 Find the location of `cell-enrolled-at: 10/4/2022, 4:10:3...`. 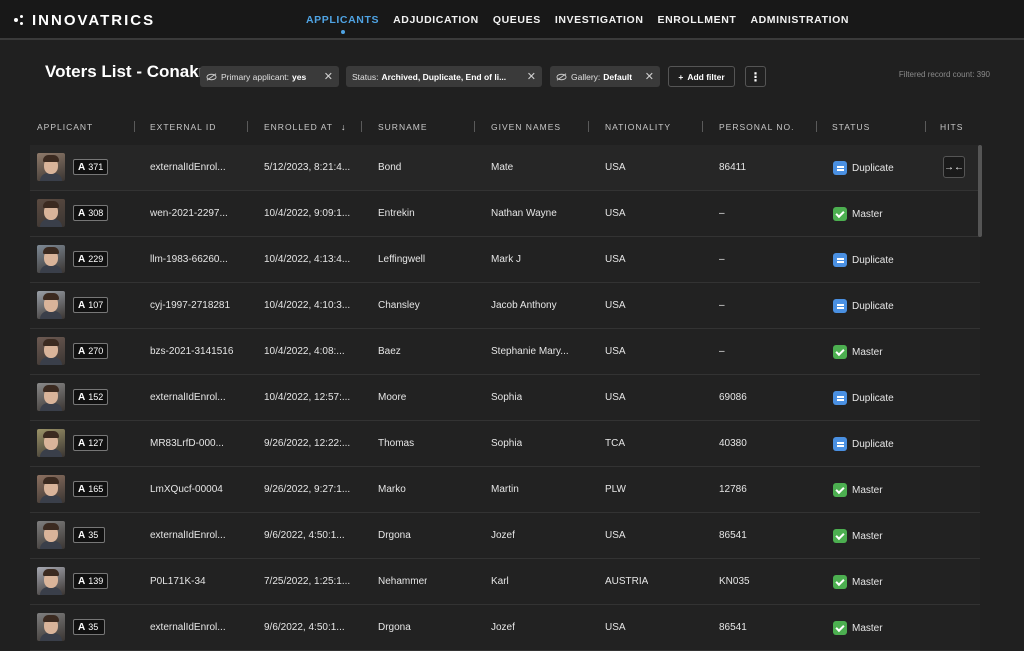

cell-enrolled-at: 10/4/2022, 4:10:3... is located at coordinates (307, 305).